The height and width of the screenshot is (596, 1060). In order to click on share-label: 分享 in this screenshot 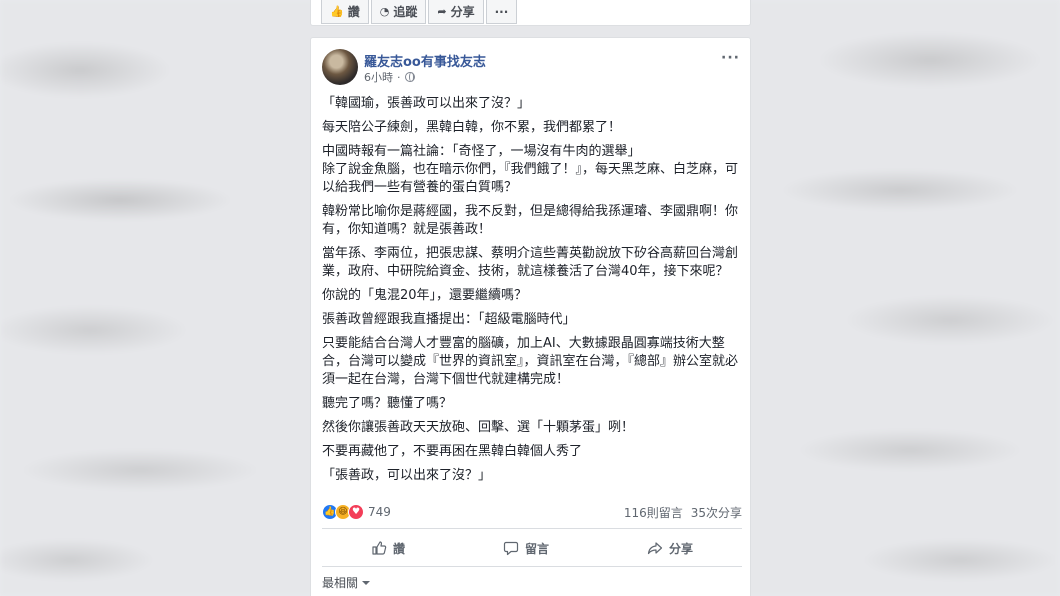, I will do `click(680, 548)`.